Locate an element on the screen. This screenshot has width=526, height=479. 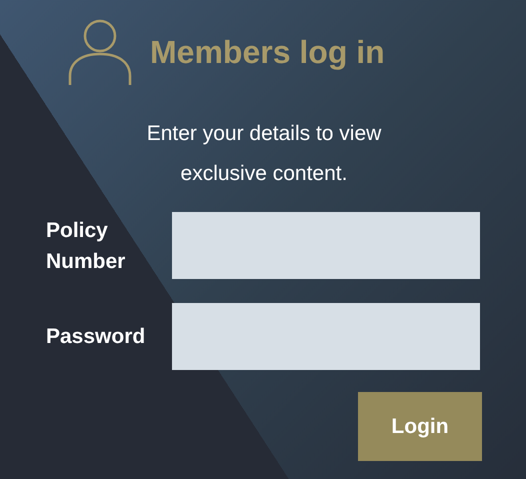
field-label: Password is located at coordinates (96, 337).